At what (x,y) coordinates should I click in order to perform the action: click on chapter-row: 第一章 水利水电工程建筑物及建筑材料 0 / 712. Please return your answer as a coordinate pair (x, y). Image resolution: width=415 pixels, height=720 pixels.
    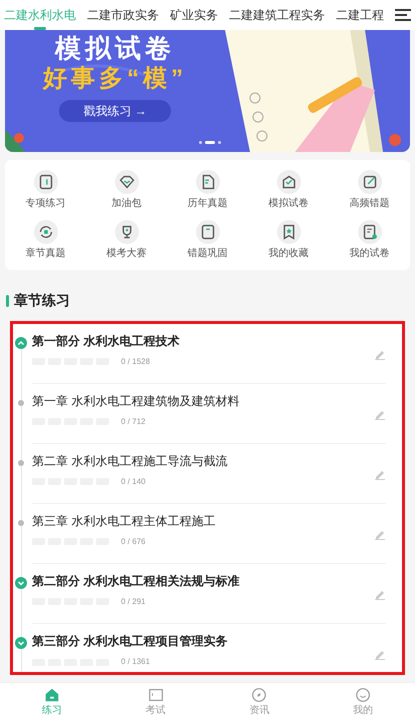
    Looking at the image, I should click on (209, 414).